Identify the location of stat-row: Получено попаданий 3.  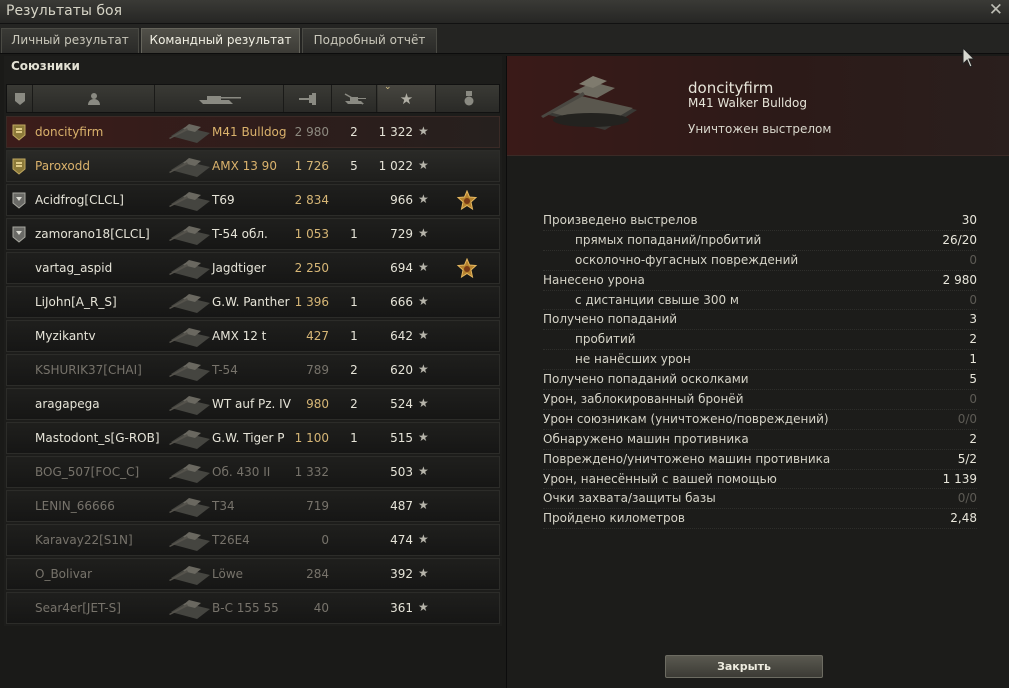
(760, 320).